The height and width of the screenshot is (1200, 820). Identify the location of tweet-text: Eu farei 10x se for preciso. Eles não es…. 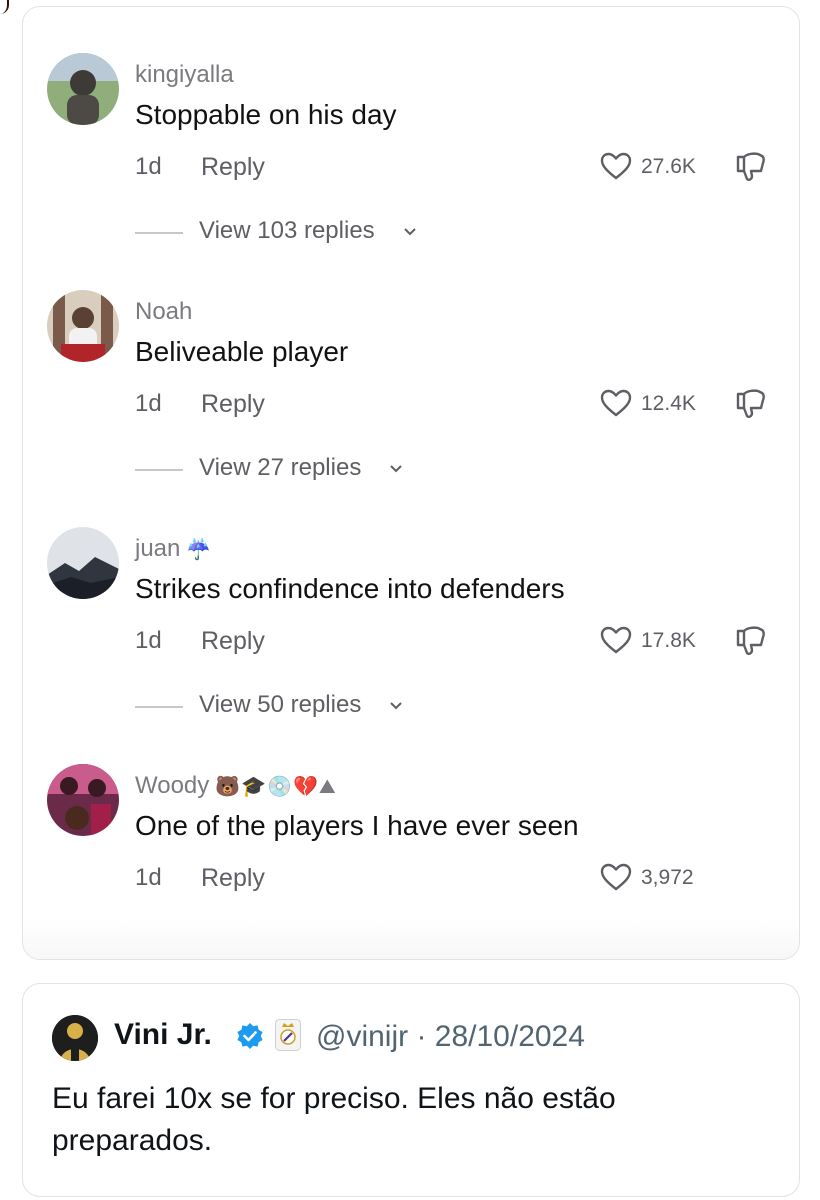
(334, 1119).